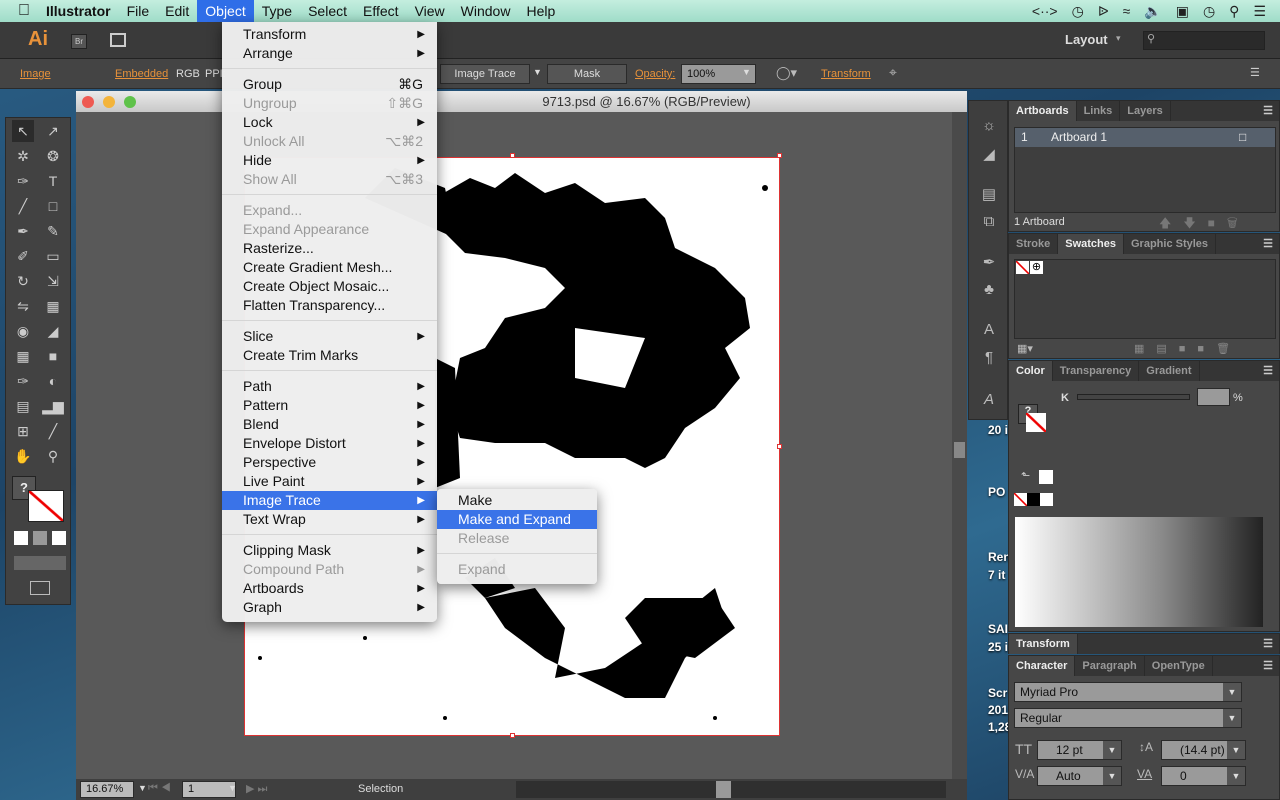 This screenshot has height=800, width=1280. I want to click on embedded-link: Embedded, so click(141, 74).